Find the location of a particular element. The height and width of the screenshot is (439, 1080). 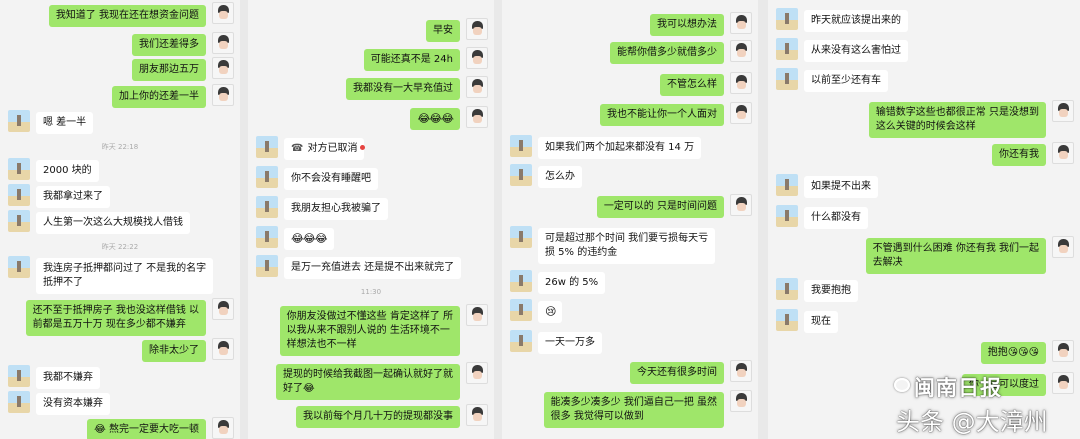

message-bubble: 从来没有这么害怕过 is located at coordinates (856, 51).